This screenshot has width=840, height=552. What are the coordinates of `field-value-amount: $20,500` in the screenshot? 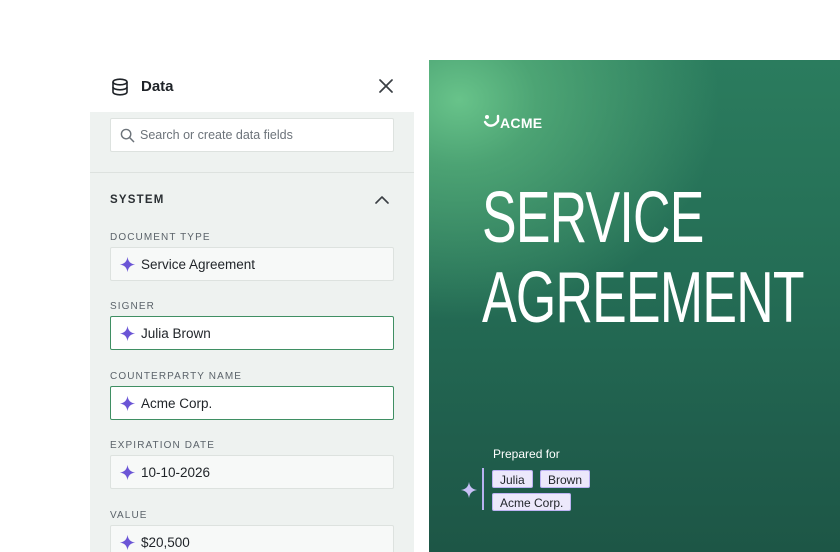 It's located at (252, 538).